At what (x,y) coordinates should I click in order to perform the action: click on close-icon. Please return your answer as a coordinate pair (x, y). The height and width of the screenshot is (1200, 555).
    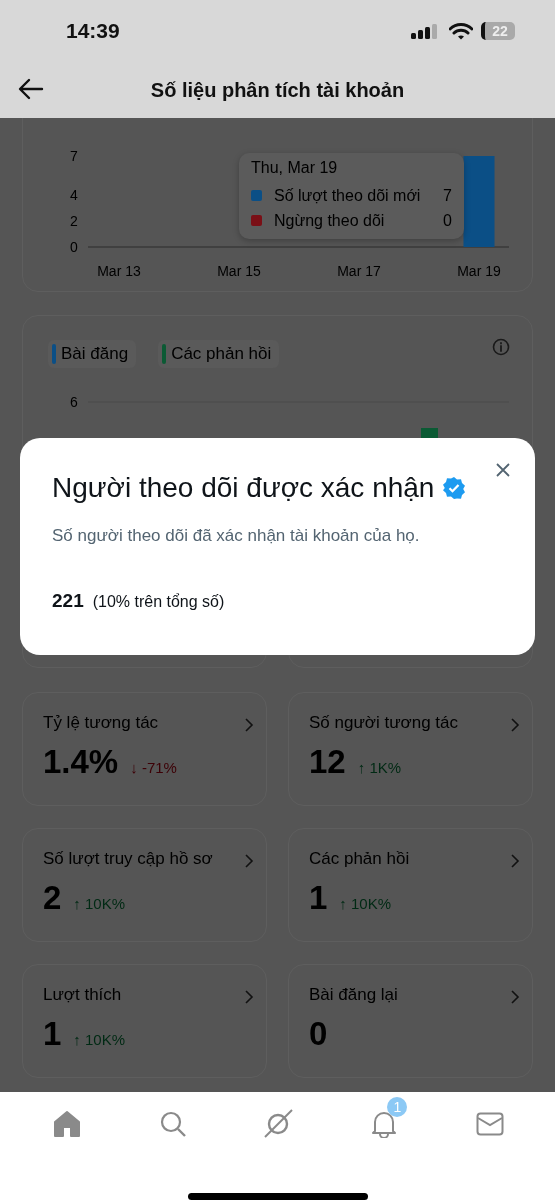
    Looking at the image, I should click on (503, 470).